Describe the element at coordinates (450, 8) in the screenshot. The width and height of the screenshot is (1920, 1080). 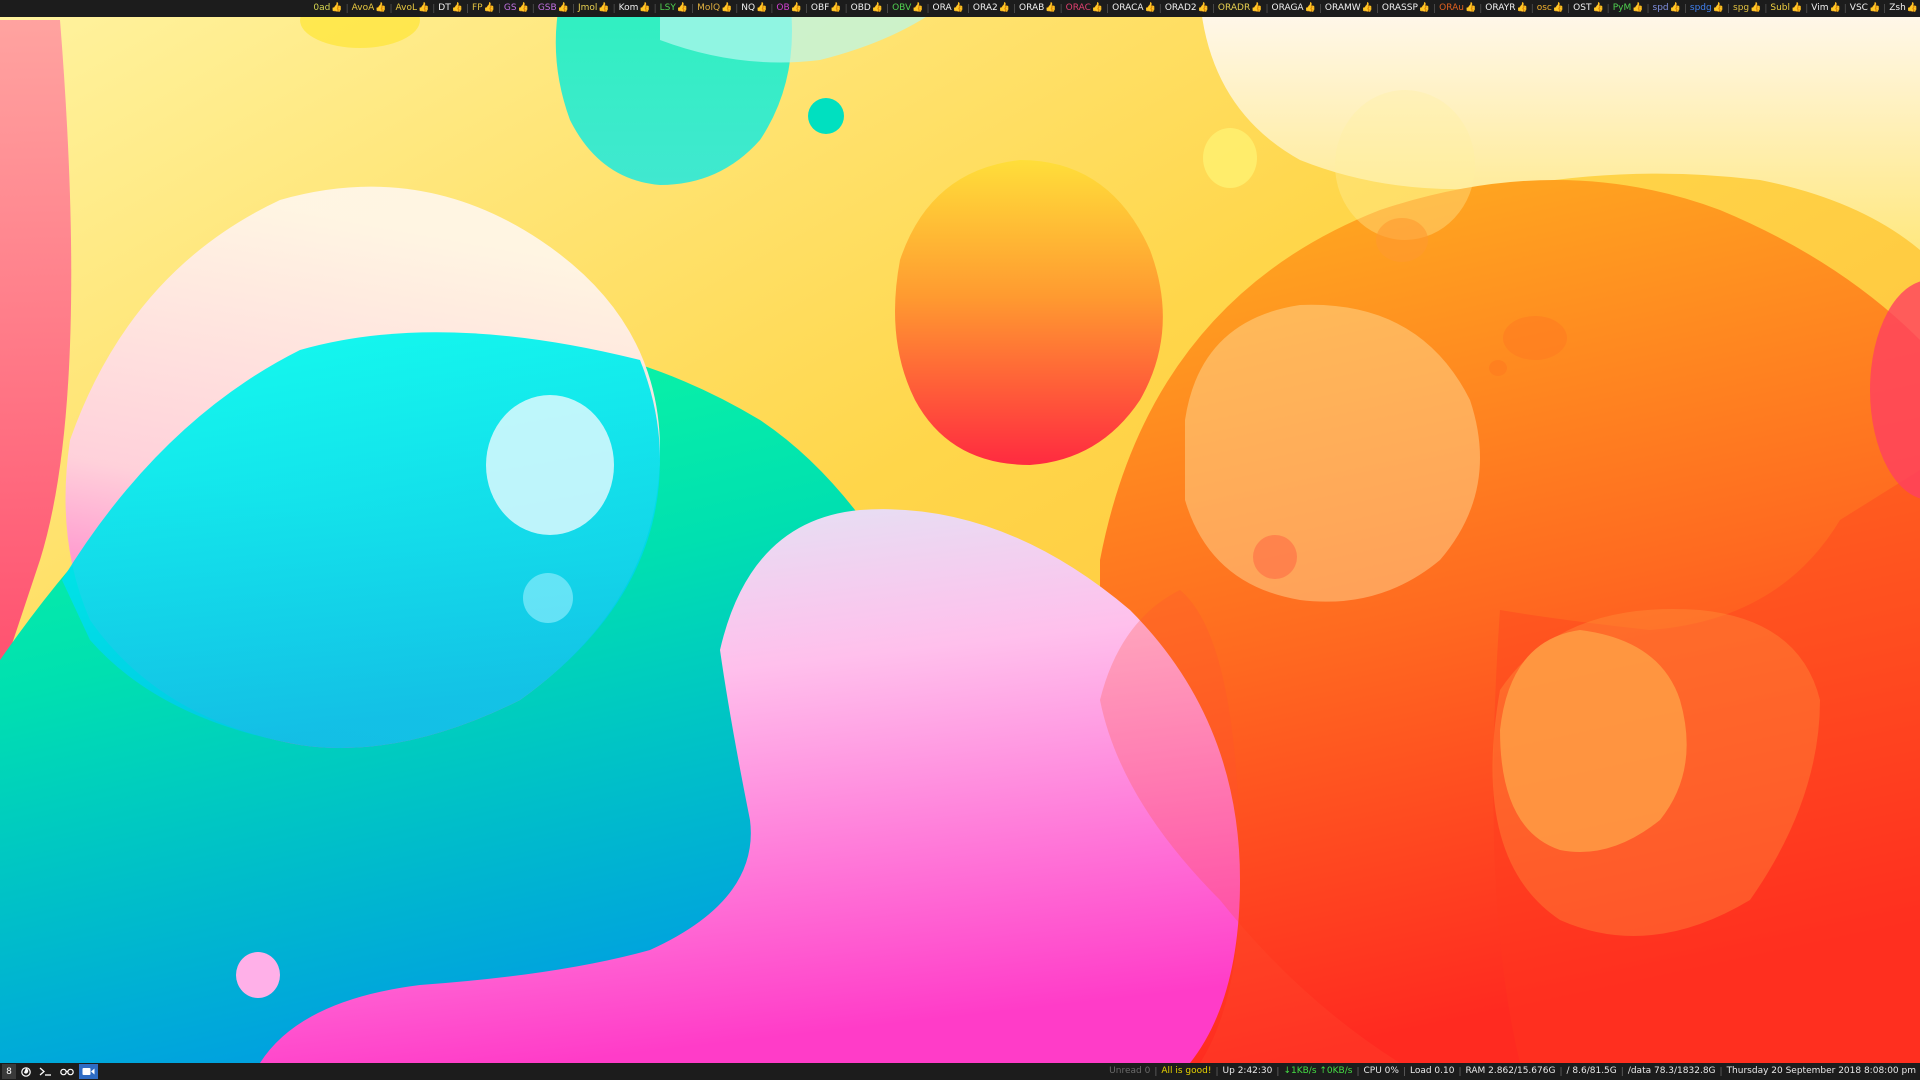
I see `top-bar-item-dt: DT 👍` at that location.